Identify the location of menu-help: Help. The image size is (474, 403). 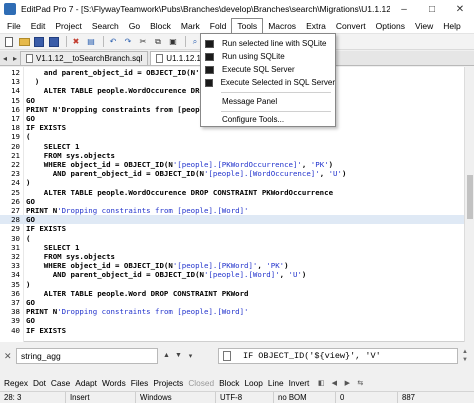
(451, 26).